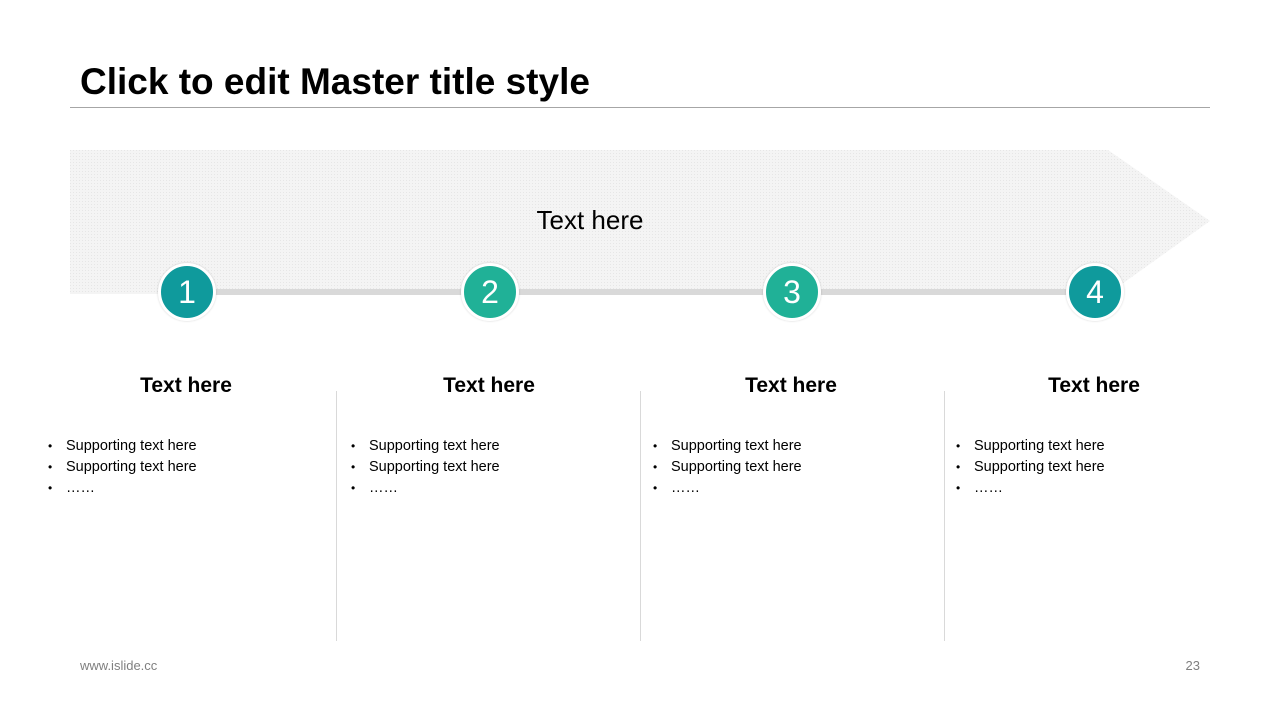 The image size is (1280, 720). I want to click on step-3-marker: 3, so click(792, 292).